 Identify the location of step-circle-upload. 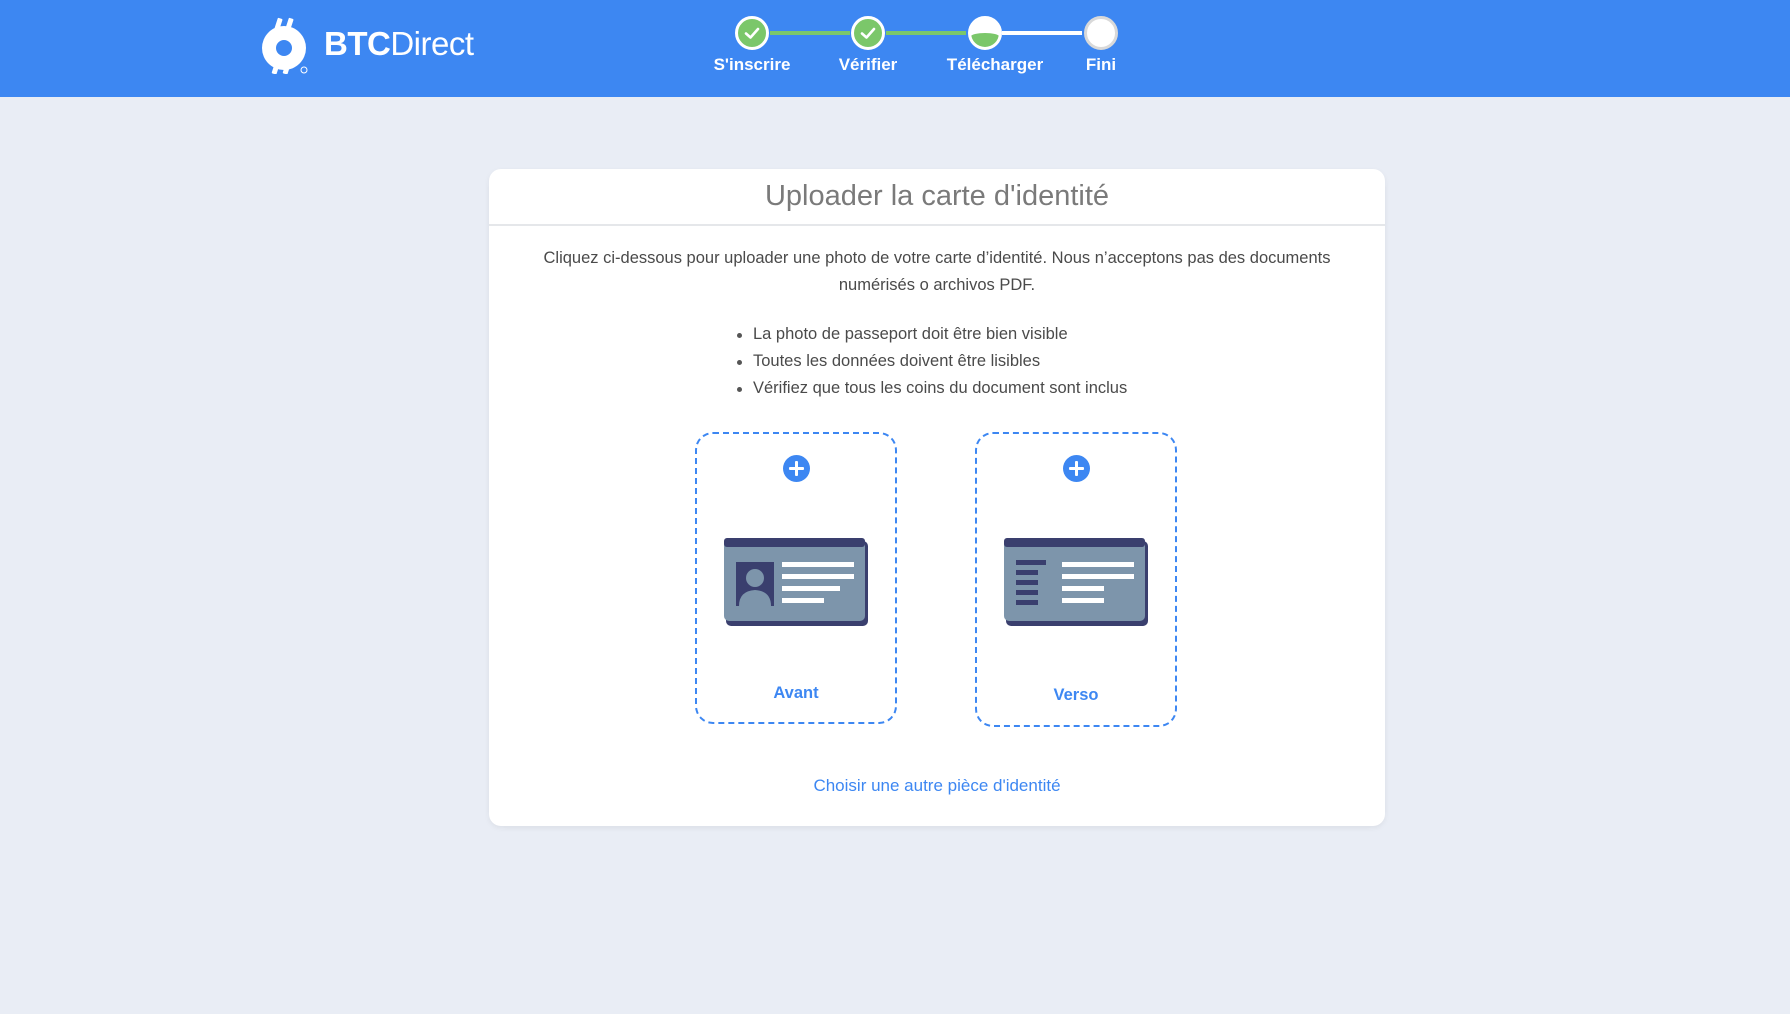
(985, 33).